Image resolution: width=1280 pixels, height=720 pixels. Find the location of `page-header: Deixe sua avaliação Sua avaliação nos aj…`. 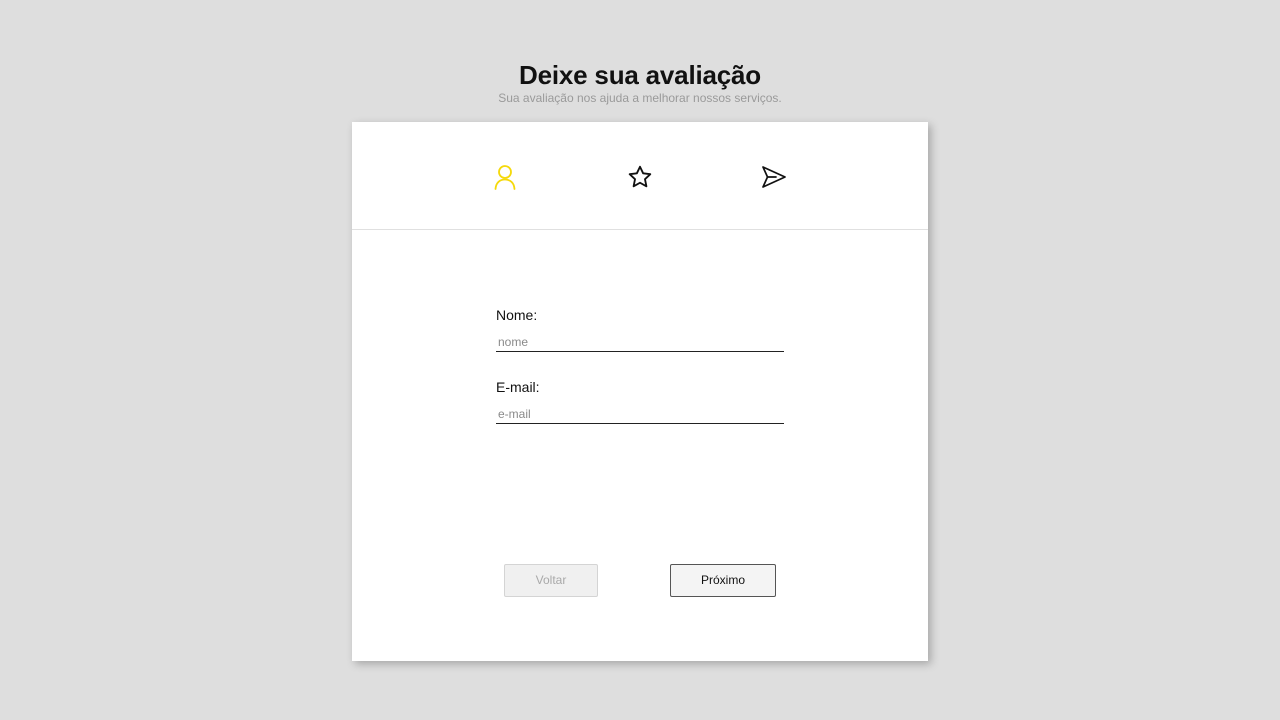

page-header: Deixe sua avaliação Sua avaliação nos aj… is located at coordinates (640, 81).